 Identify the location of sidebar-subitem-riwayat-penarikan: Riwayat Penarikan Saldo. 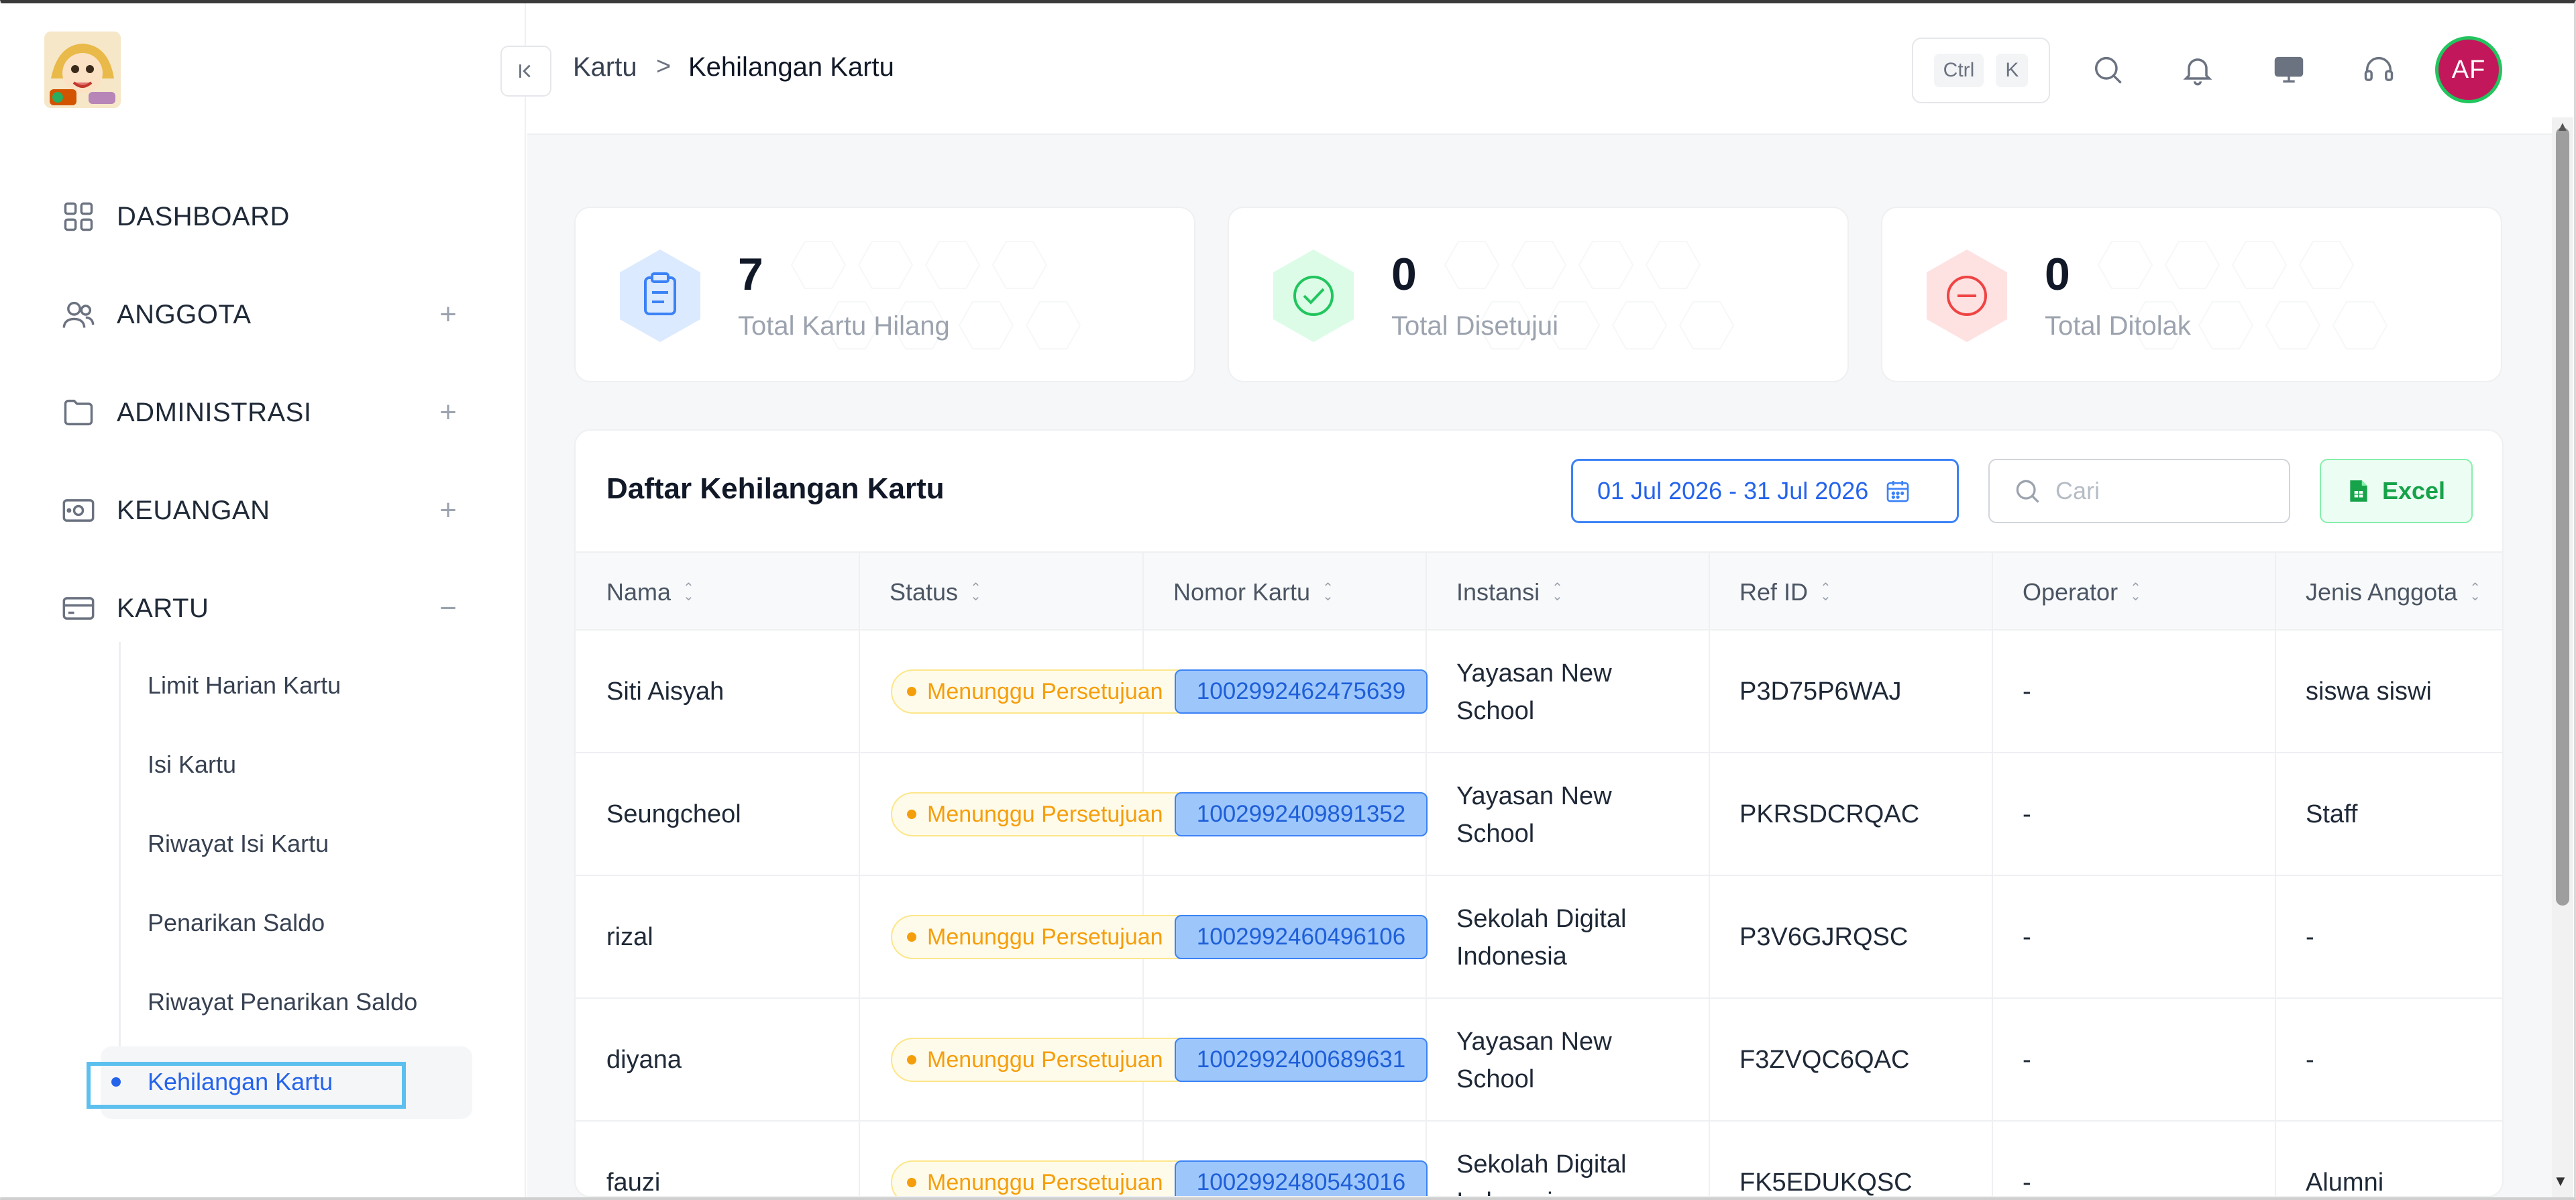
(282, 1002).